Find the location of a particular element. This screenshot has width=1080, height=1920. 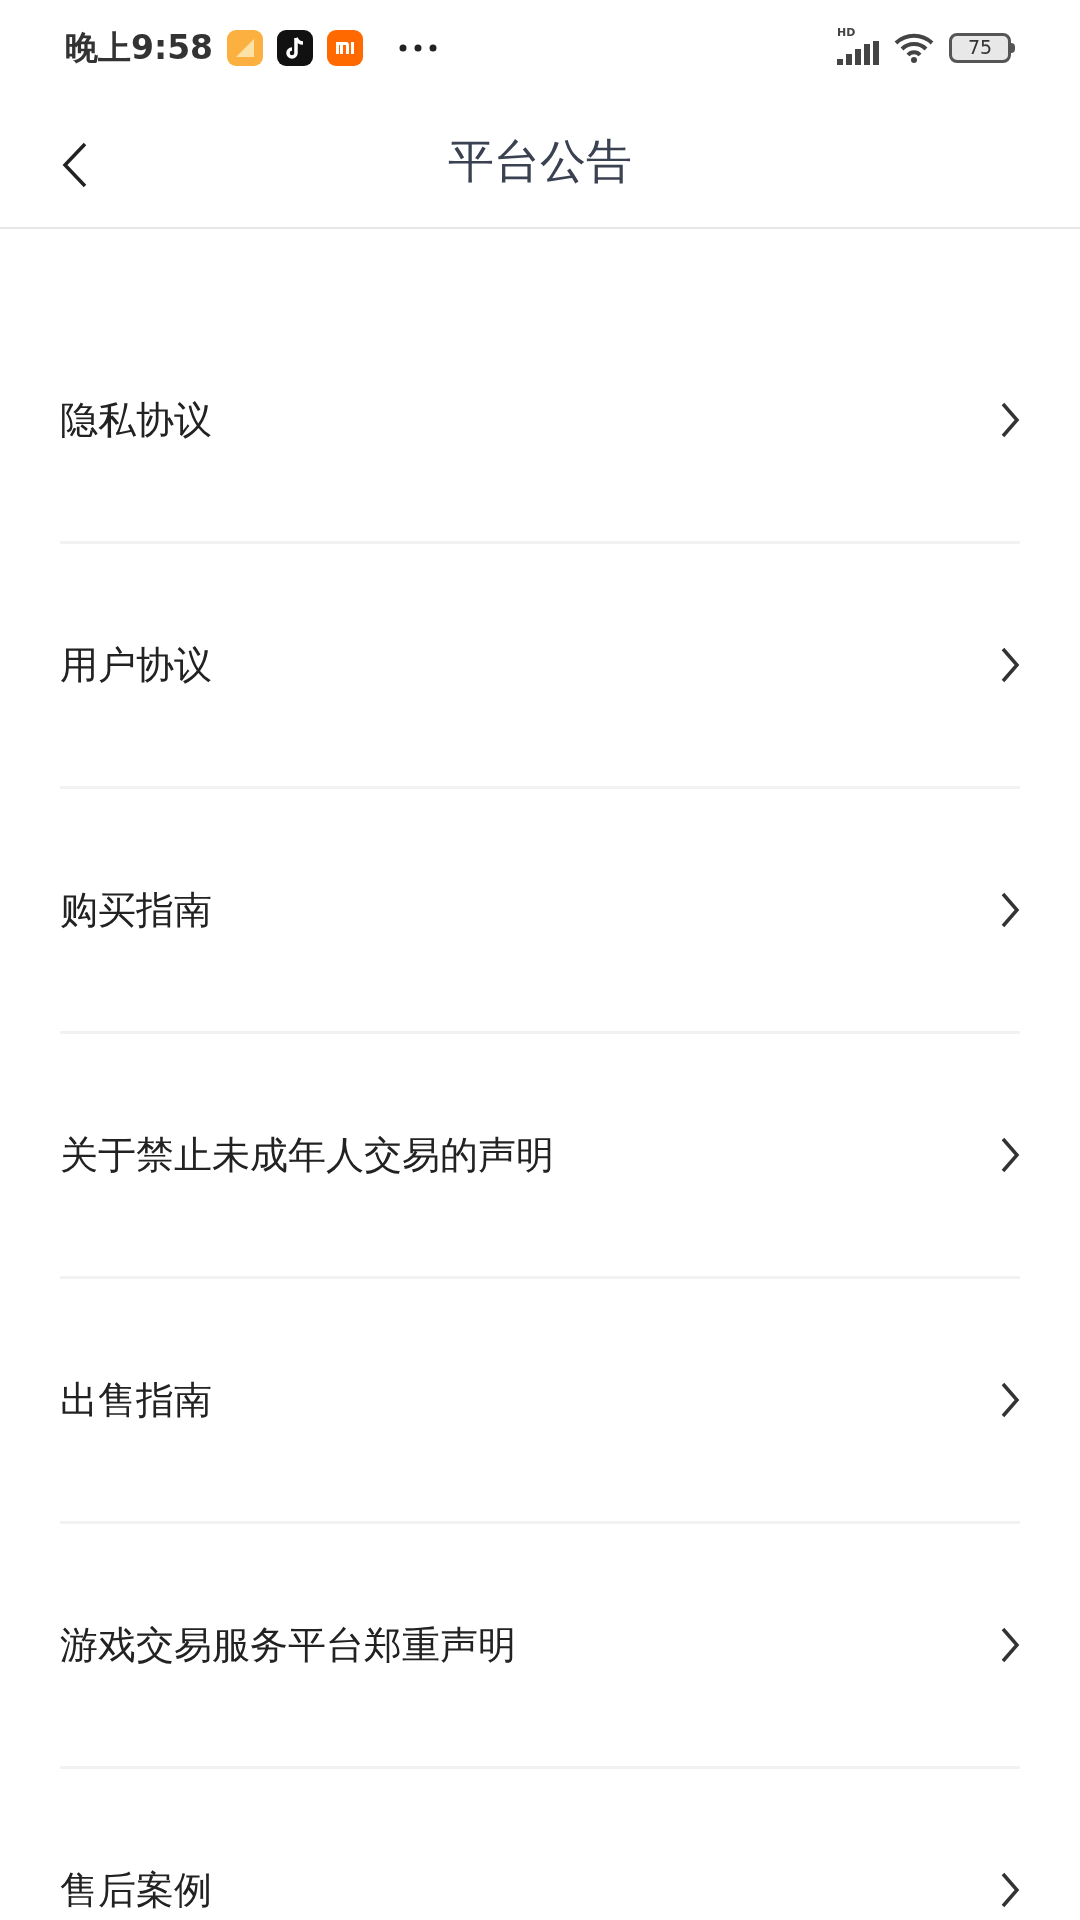

menu-item-label: 售后案例 is located at coordinates (136, 1890).